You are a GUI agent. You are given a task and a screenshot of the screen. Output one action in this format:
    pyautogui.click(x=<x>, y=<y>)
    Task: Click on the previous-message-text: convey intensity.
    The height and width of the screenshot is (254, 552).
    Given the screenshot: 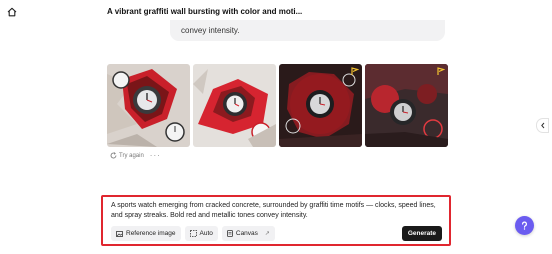 What is the action you would take?
    pyautogui.click(x=210, y=30)
    